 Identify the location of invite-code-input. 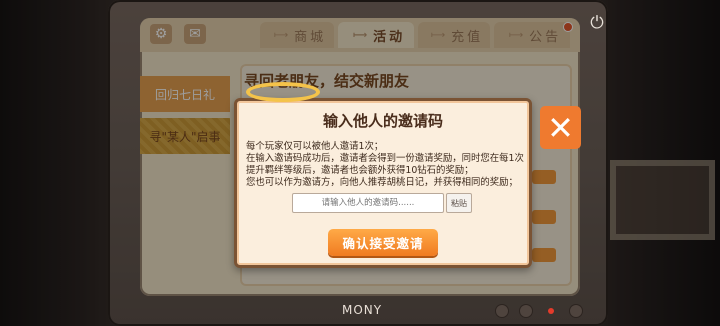
(368, 203).